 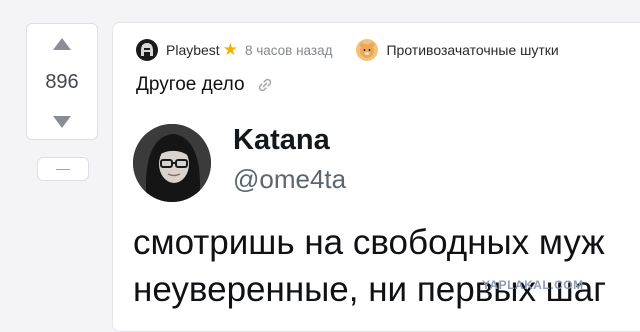 I want to click on community-icon, so click(x=367, y=50).